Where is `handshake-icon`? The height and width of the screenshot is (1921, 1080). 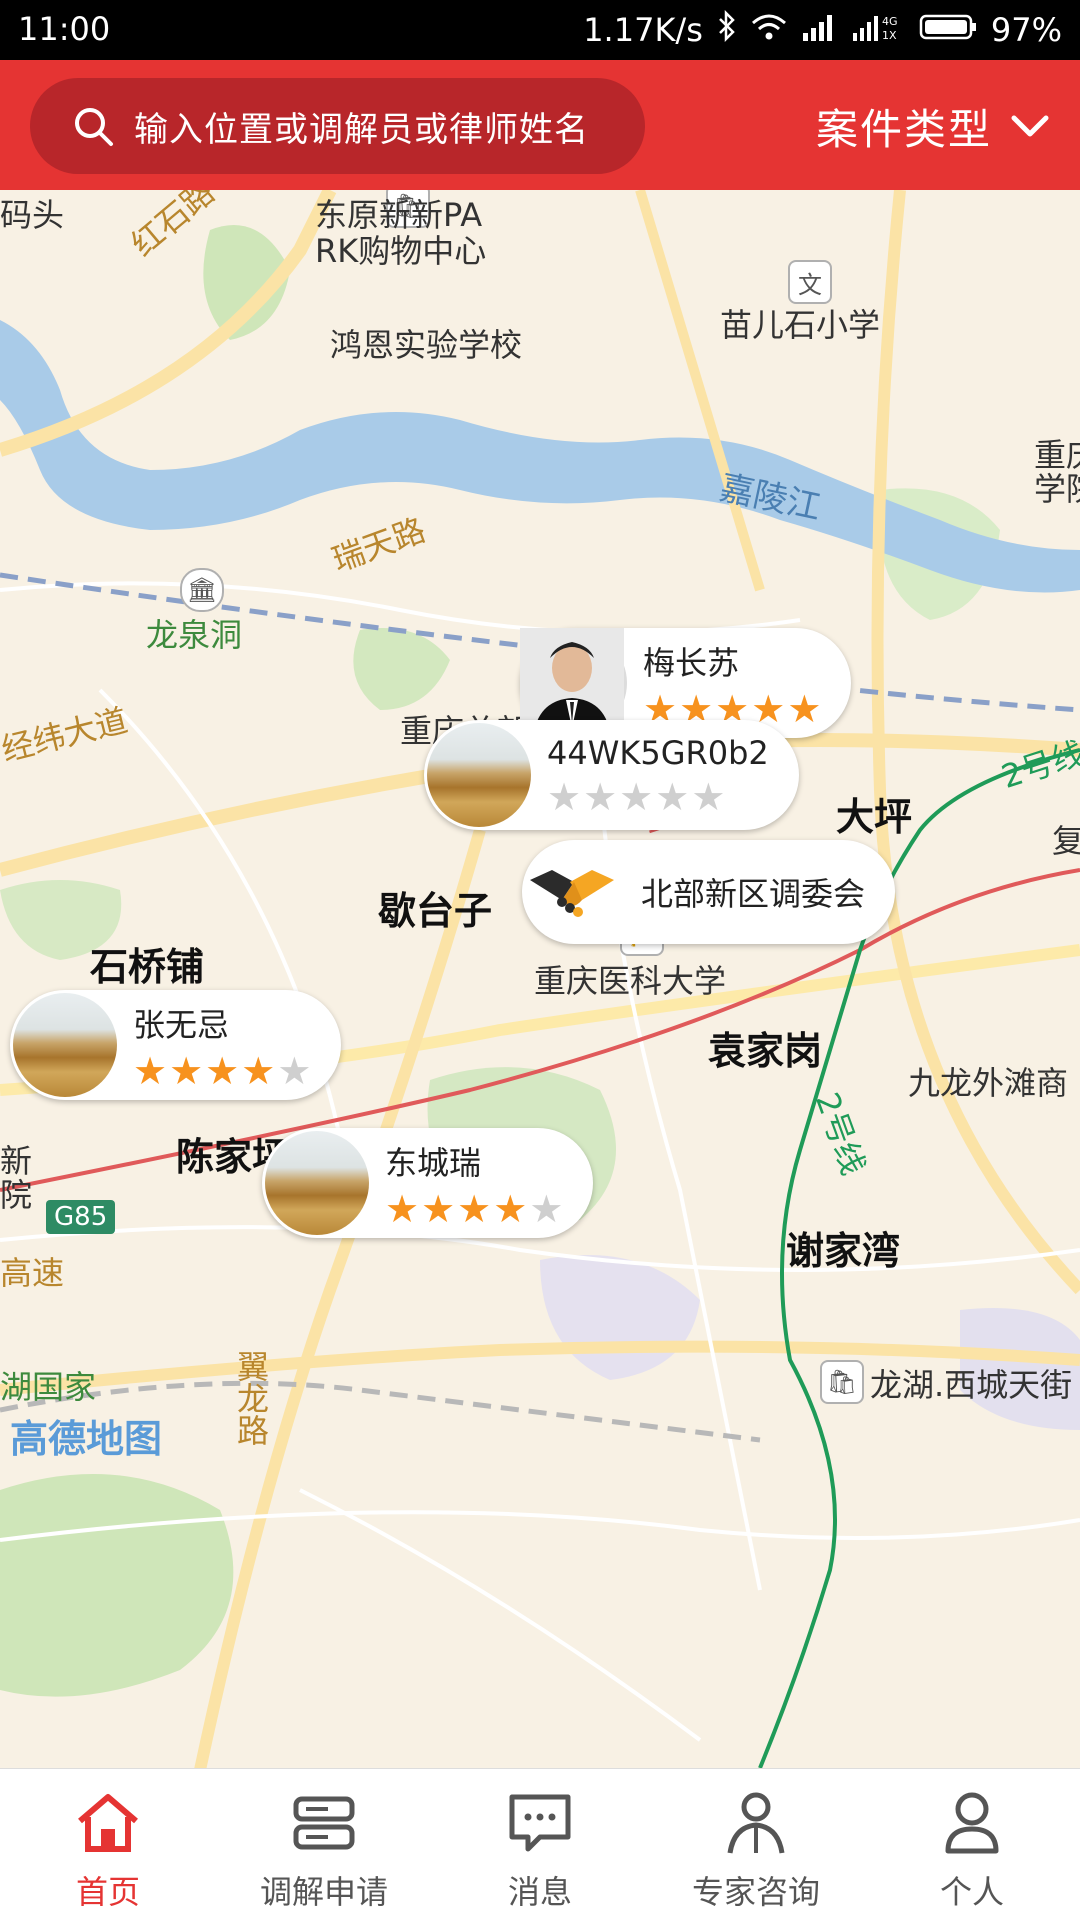
handshake-icon is located at coordinates (575, 892).